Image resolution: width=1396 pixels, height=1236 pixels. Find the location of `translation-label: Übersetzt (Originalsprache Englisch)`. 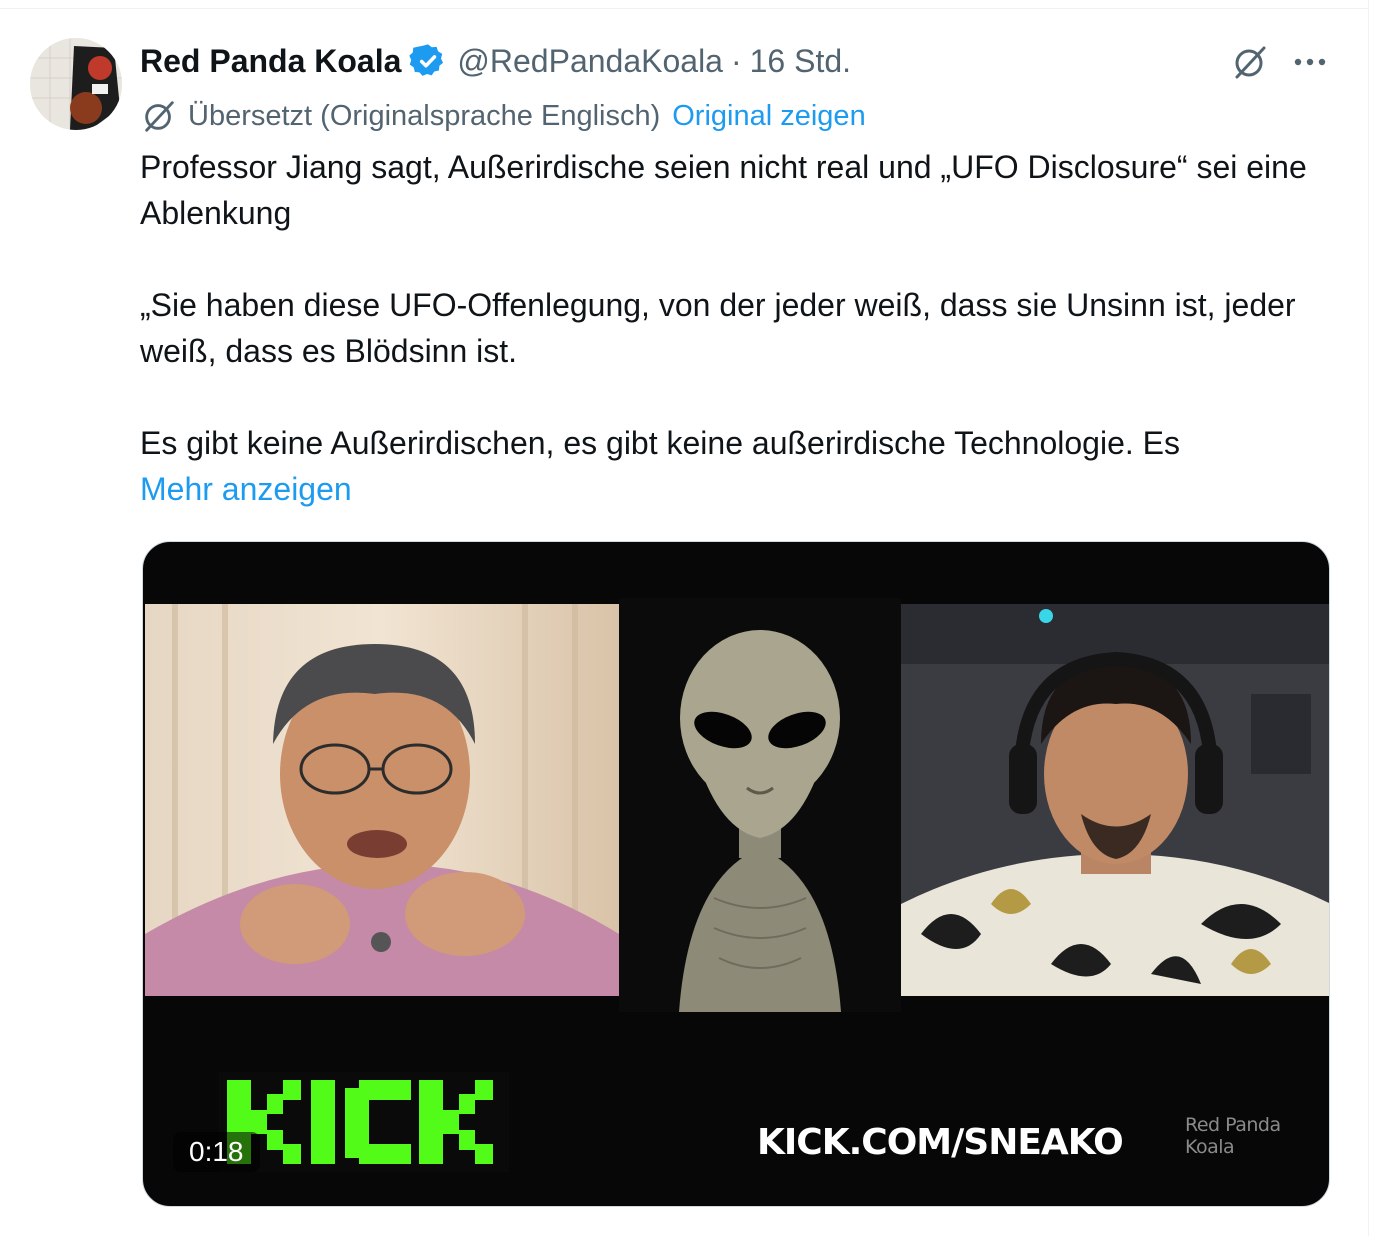

translation-label: Übersetzt (Originalsprache Englisch) is located at coordinates (424, 115).